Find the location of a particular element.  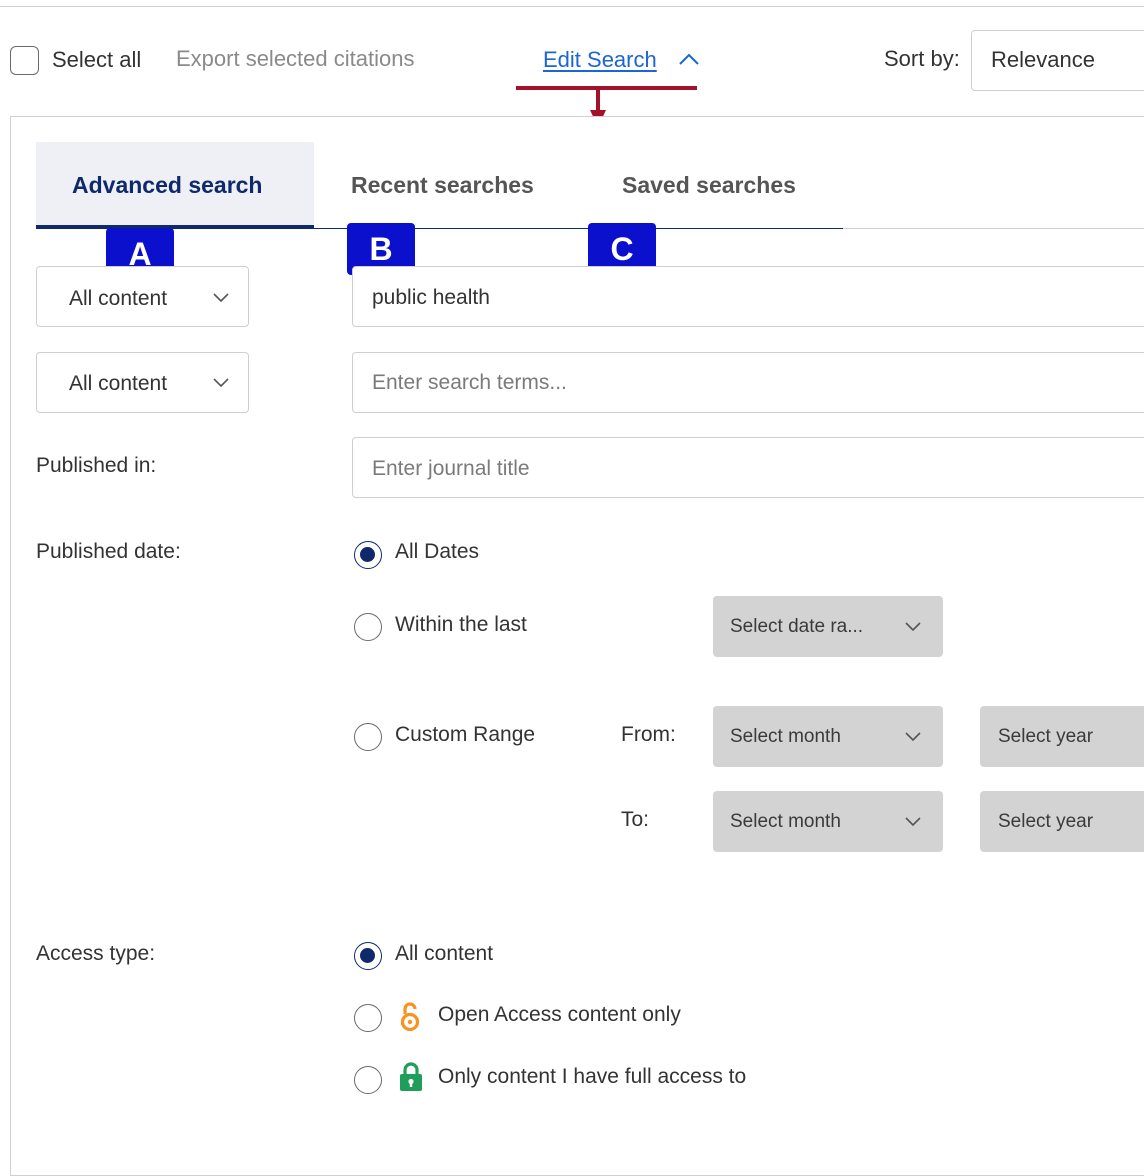

edit-search-link: Edit Search is located at coordinates (600, 60).